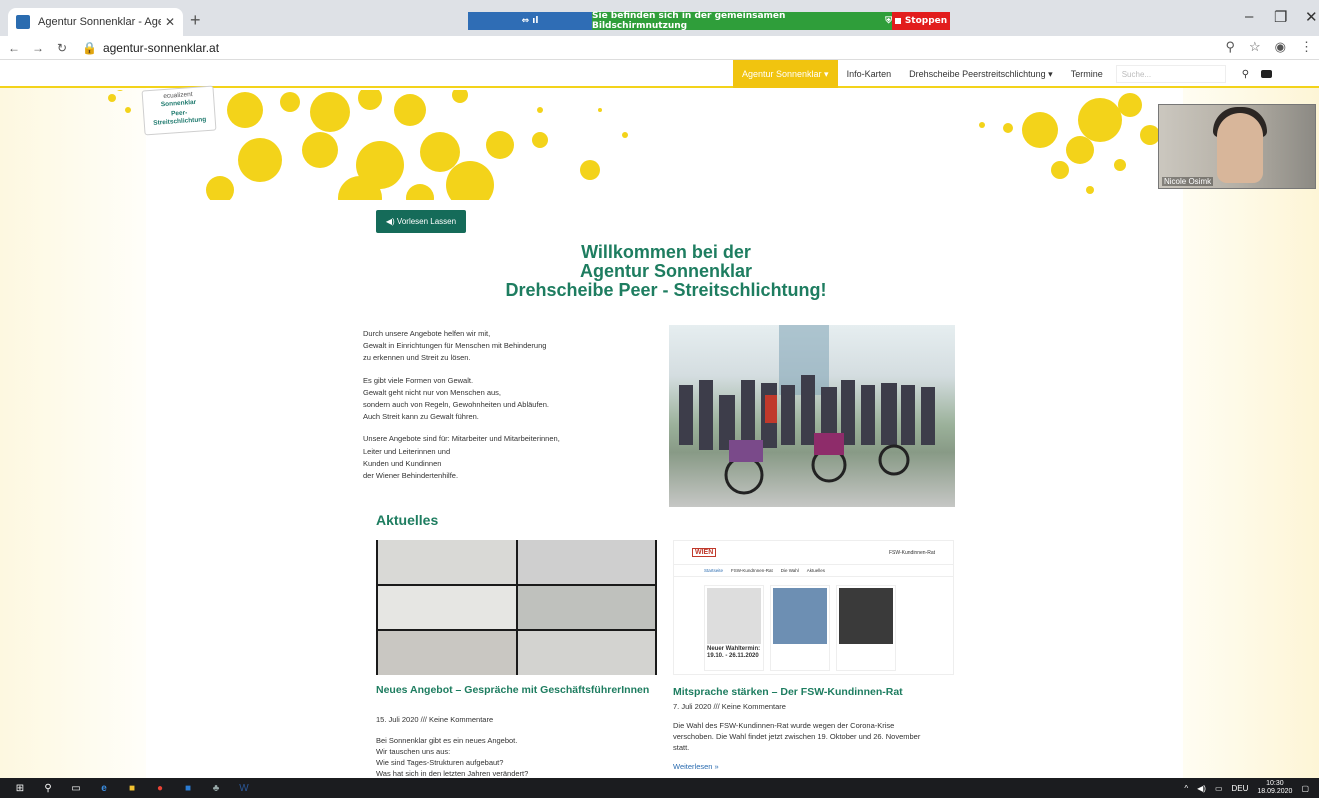  What do you see at coordinates (435, 719) in the screenshot?
I see `post-meta: 15. Juli 2020 /// Keine Kommentare` at bounding box center [435, 719].